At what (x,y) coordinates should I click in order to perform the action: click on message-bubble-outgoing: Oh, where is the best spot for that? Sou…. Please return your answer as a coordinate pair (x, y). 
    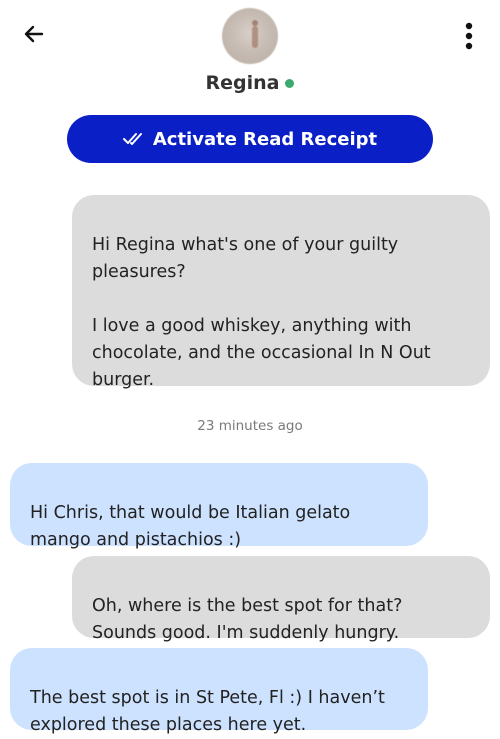
    Looking at the image, I should click on (281, 599).